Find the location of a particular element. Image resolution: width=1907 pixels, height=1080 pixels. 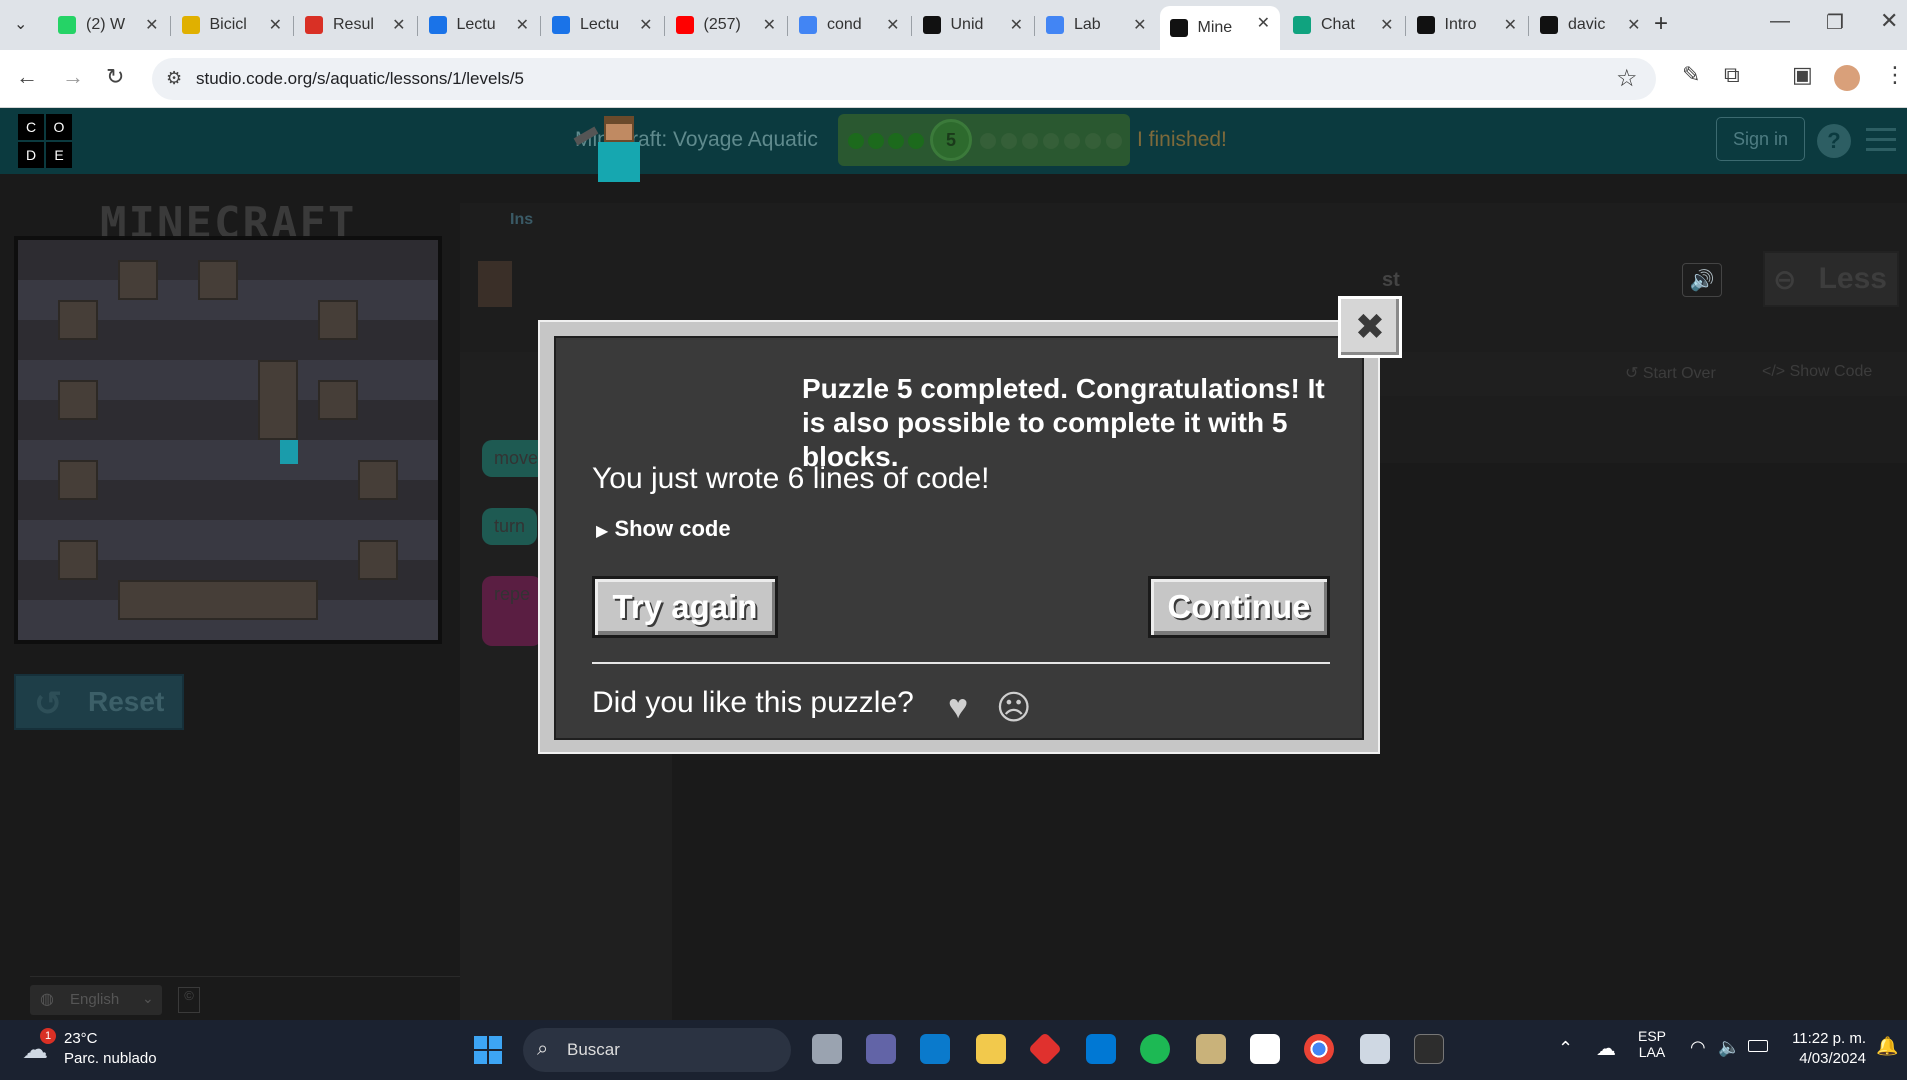

reload-icon: ↻ is located at coordinates (115, 77).